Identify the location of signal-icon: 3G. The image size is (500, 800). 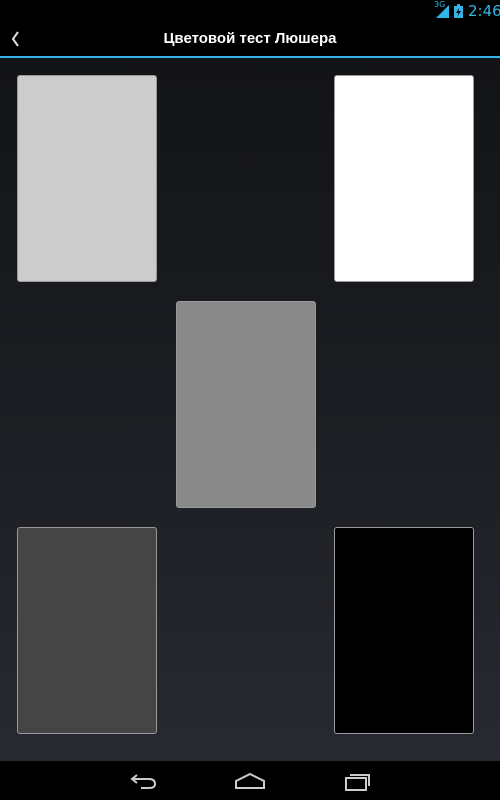
(442, 9).